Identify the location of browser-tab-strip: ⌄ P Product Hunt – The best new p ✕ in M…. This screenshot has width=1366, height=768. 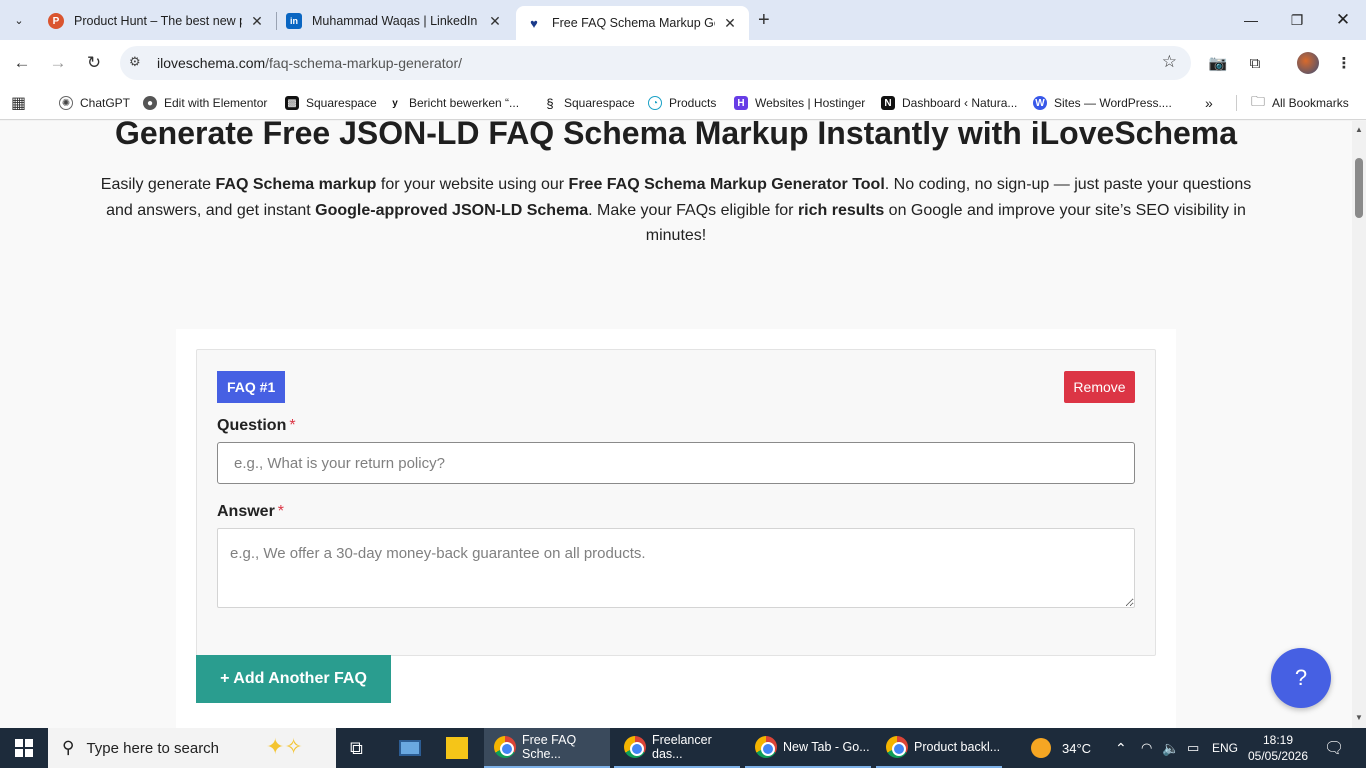
(683, 20).